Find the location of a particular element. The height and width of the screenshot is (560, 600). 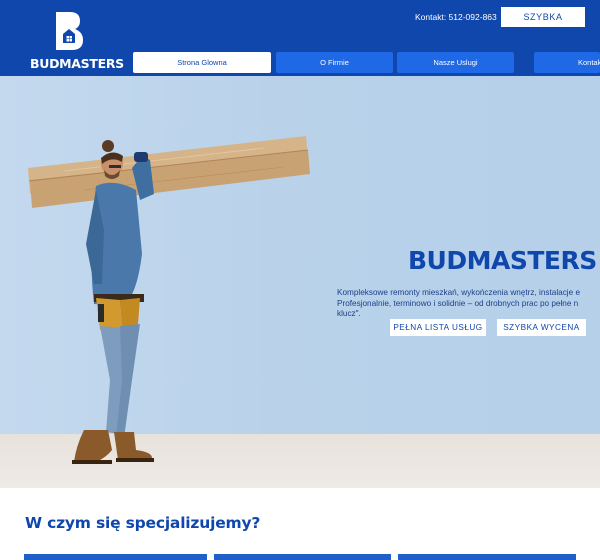

hero-title: BUDMASTERS is located at coordinates (502, 260).